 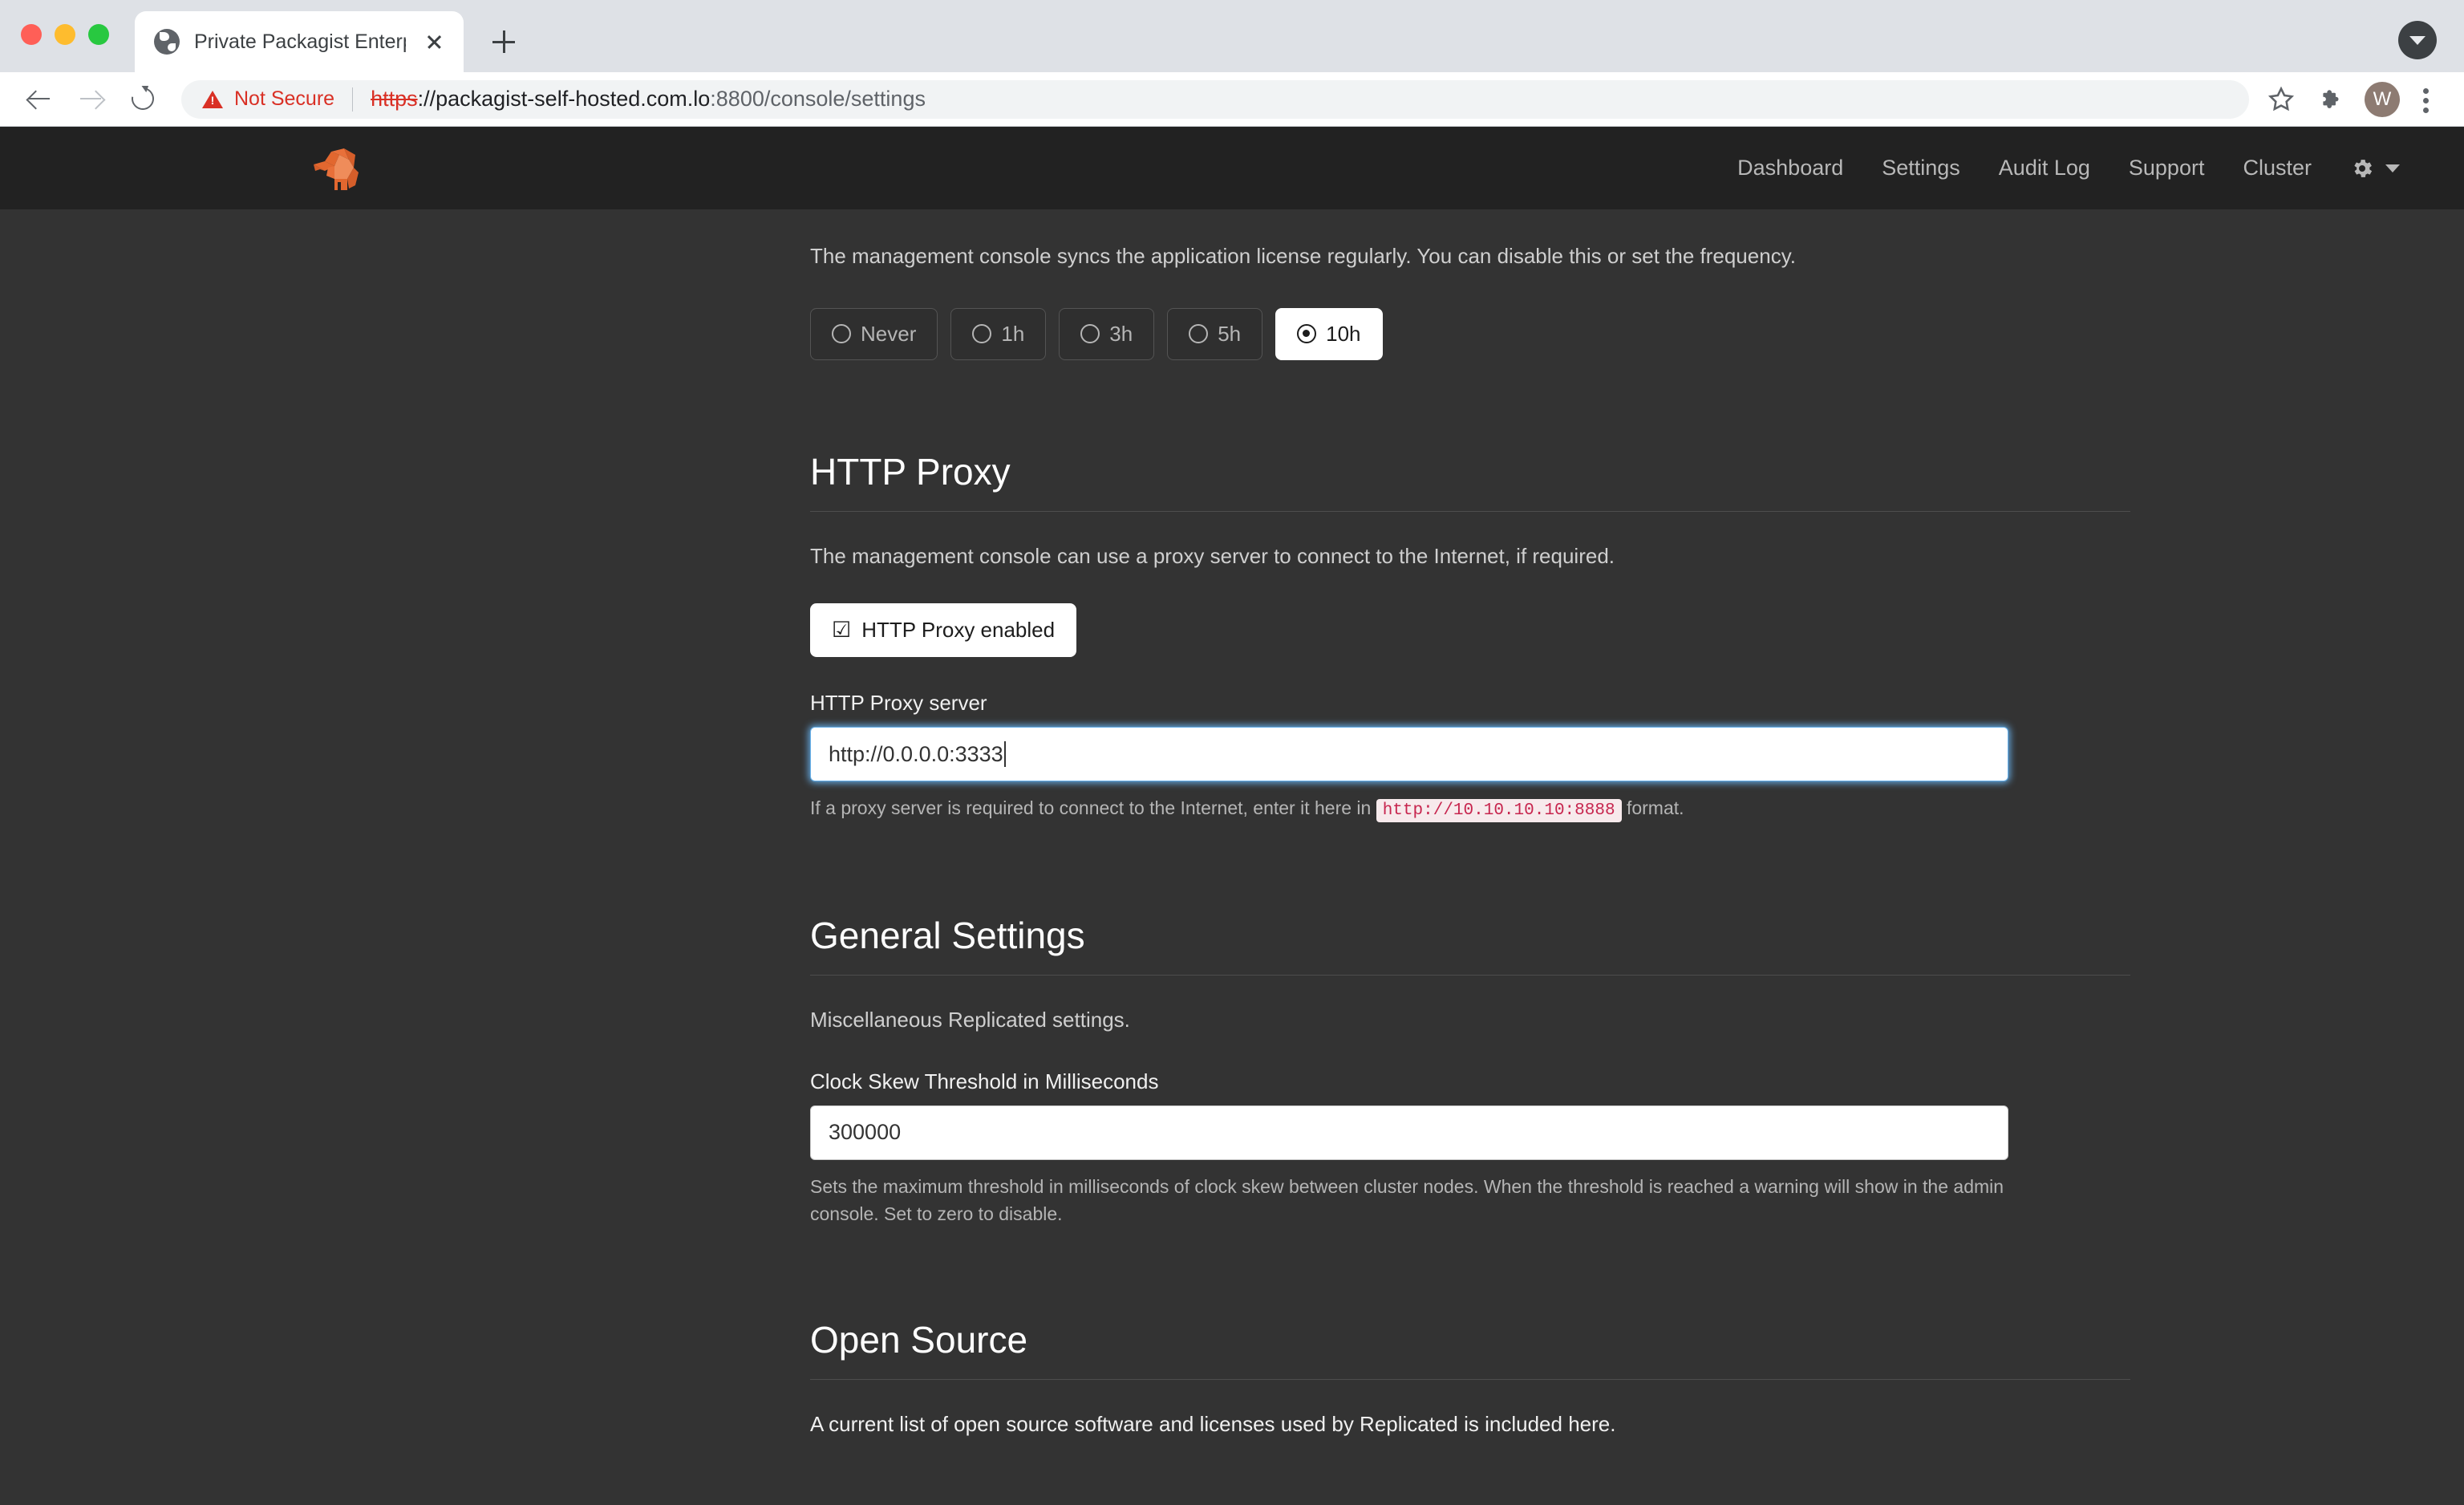 What do you see at coordinates (865, 1133) in the screenshot?
I see `clock-skew-value: 300000` at bounding box center [865, 1133].